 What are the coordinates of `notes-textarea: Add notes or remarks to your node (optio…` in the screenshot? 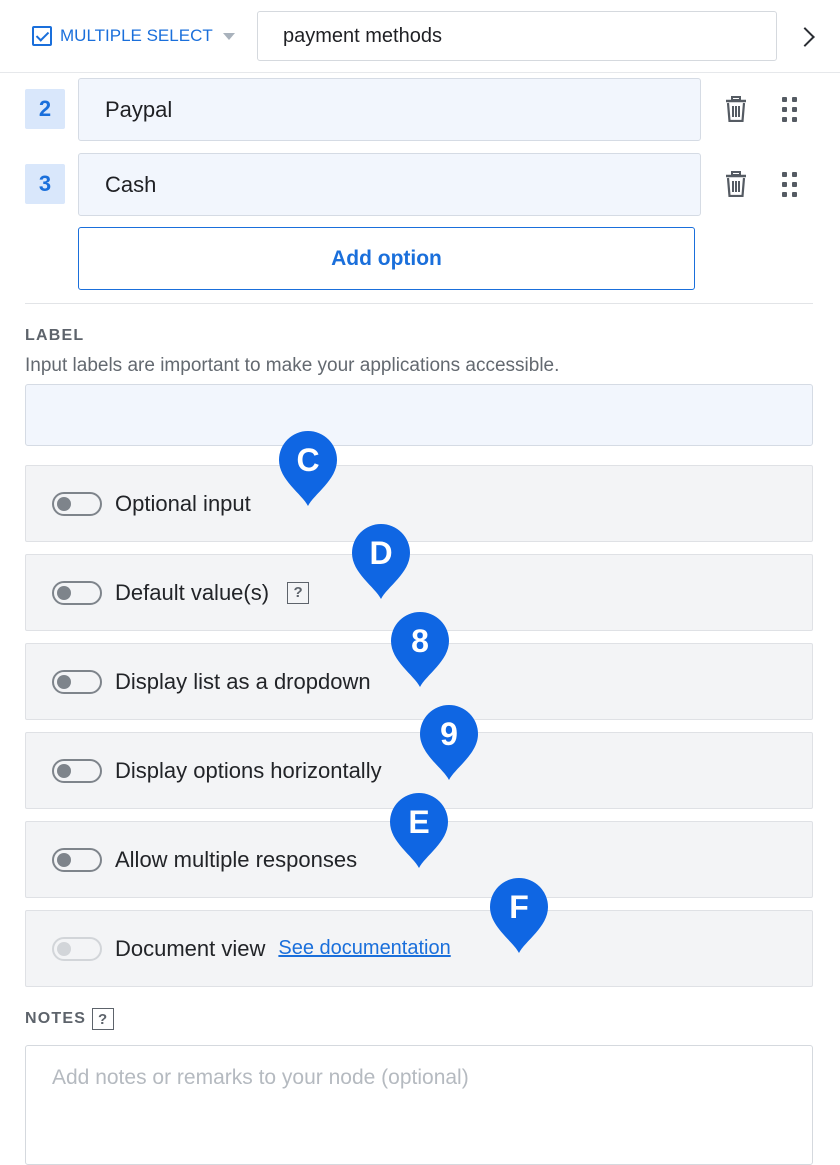 It's located at (419, 1105).